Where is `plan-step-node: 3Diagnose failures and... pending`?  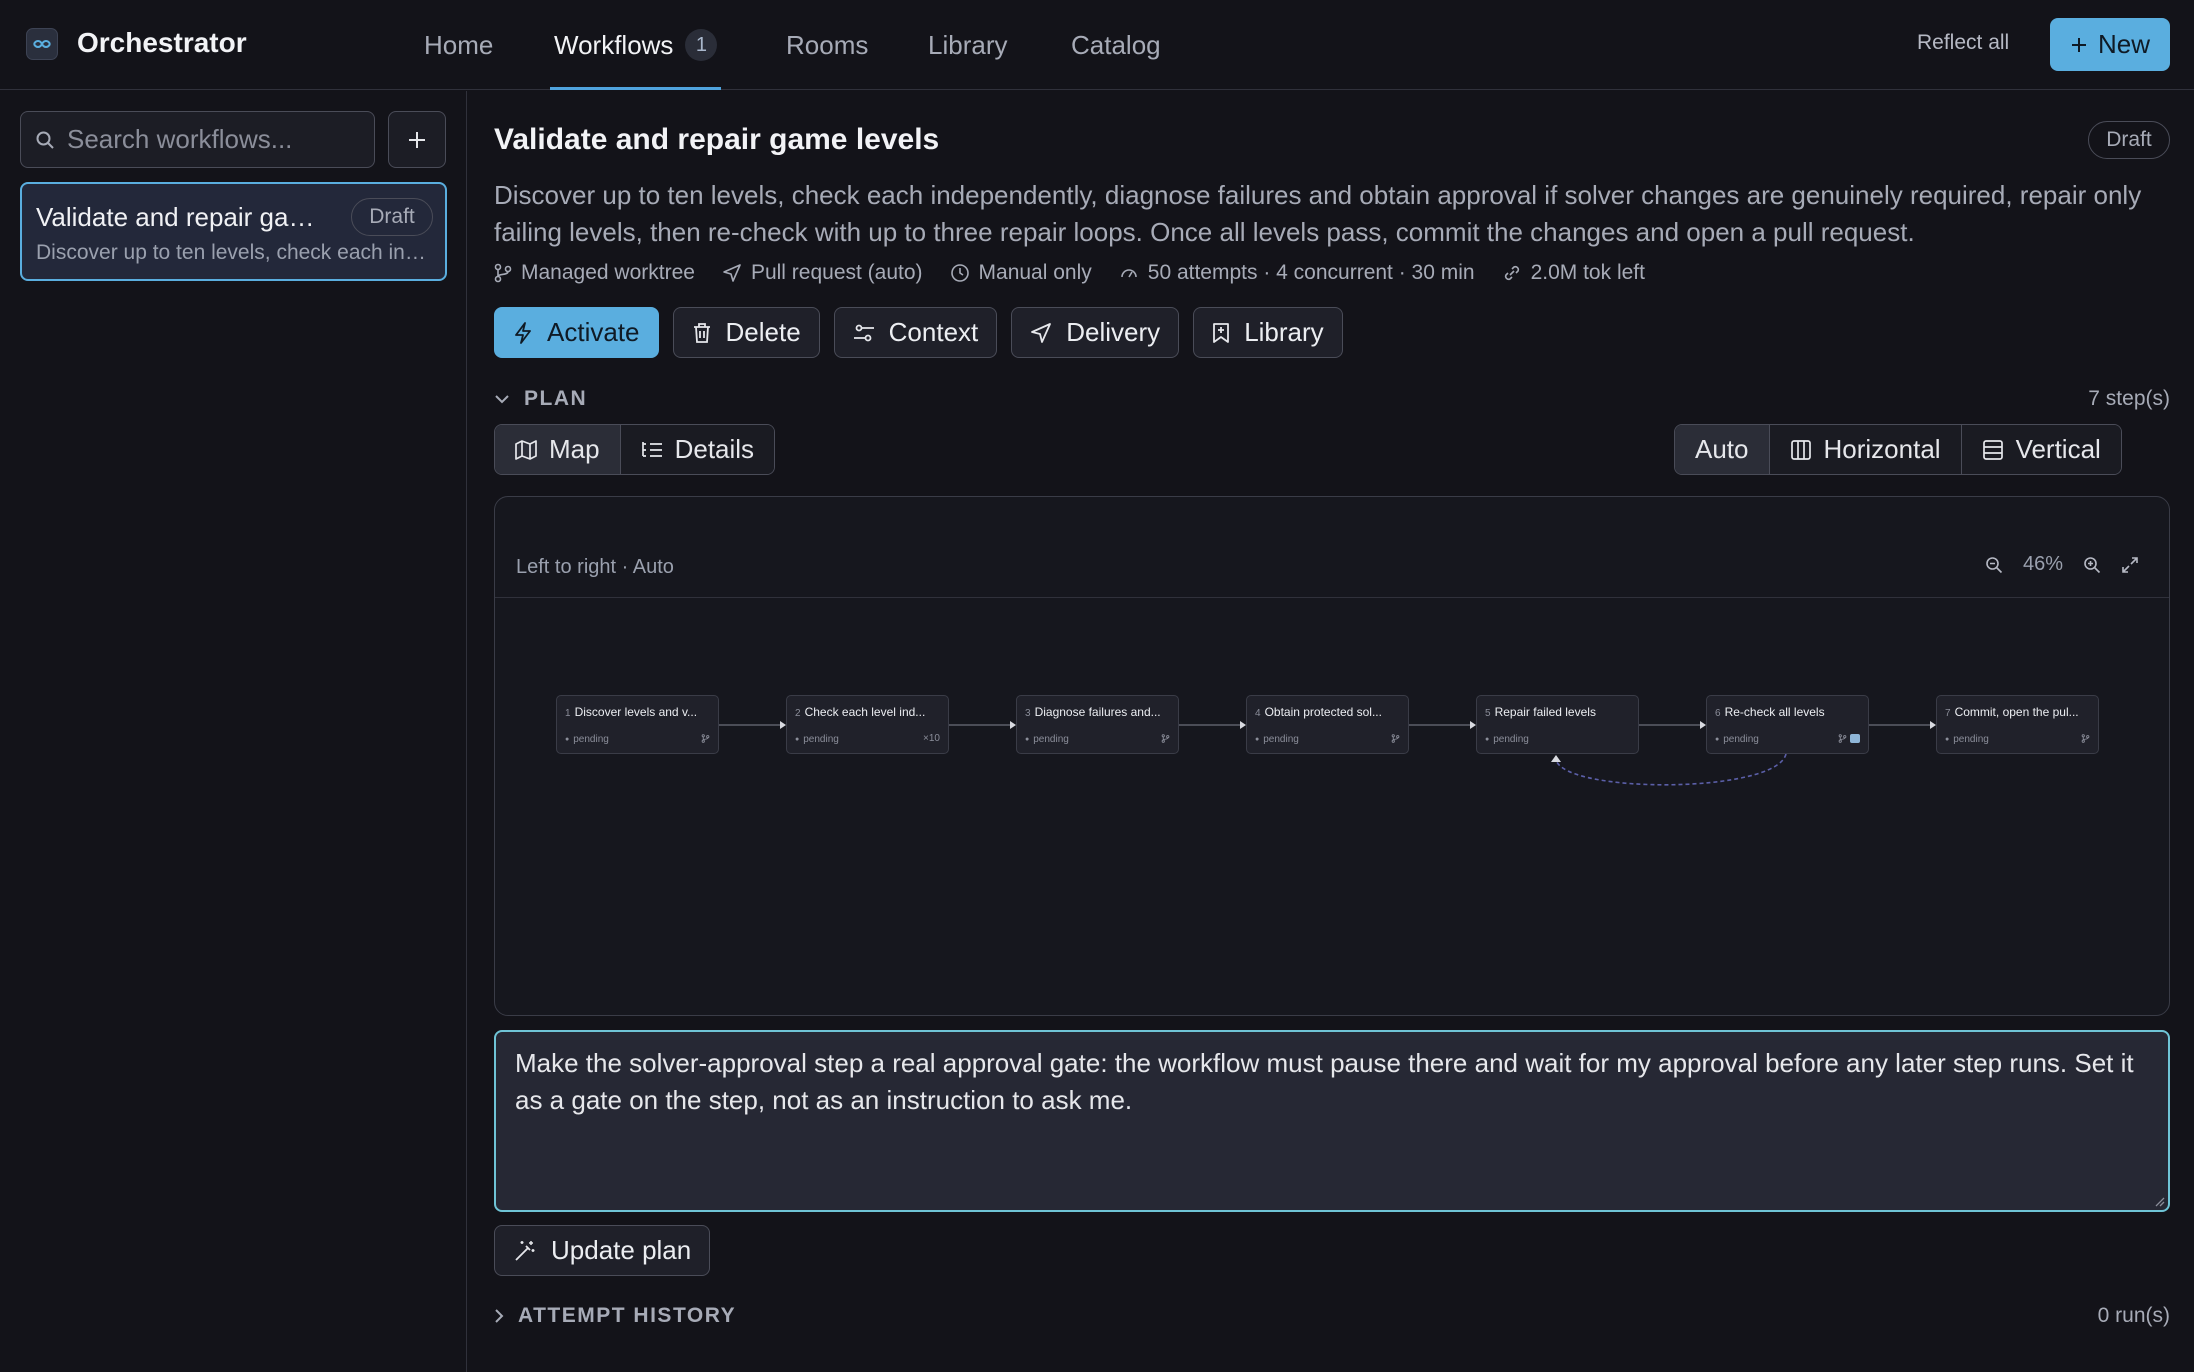
plan-step-node: 3Diagnose failures and... pending is located at coordinates (1097, 724).